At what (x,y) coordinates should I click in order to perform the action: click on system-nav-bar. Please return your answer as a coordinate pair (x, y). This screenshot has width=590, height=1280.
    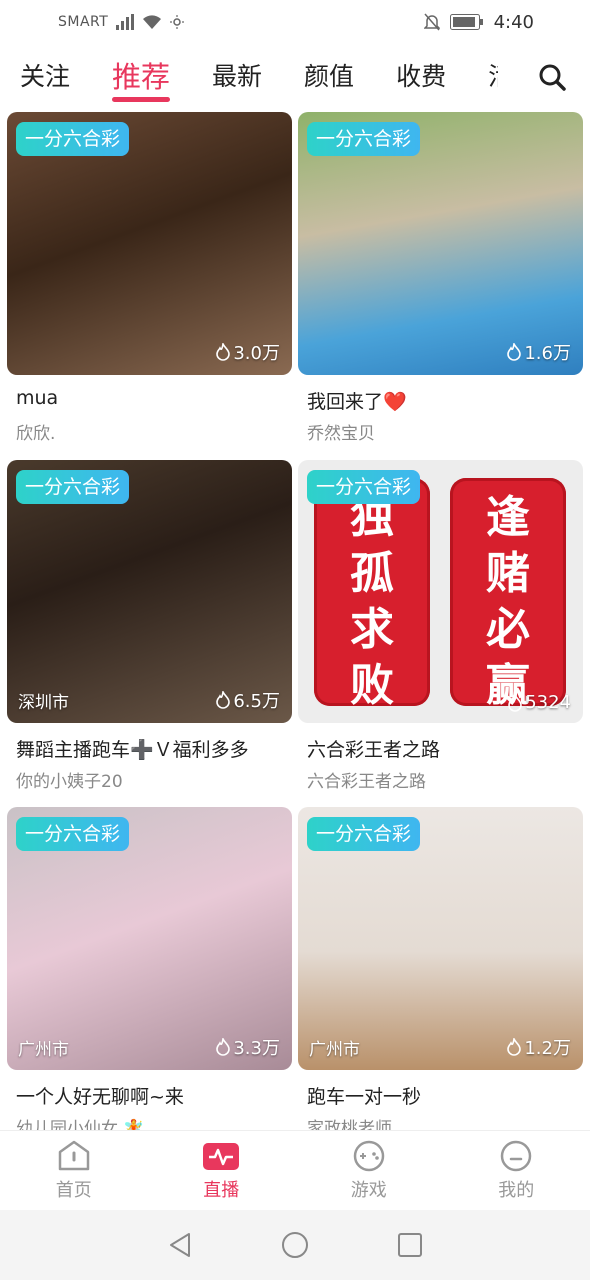
    Looking at the image, I should click on (295, 1245).